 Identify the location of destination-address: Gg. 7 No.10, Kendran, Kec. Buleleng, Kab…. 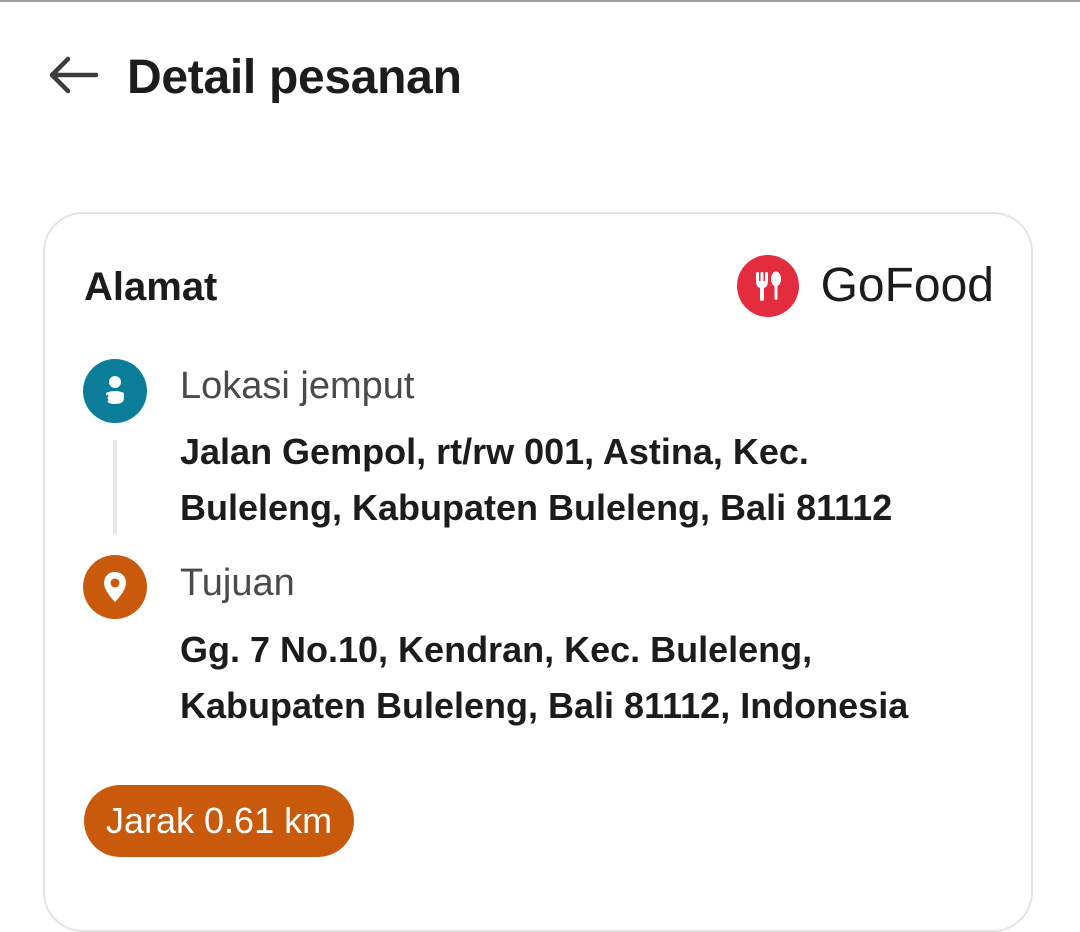
(590, 678).